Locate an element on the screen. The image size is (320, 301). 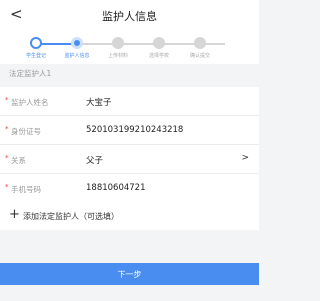
step-1-label: 学生登记 is located at coordinates (35, 56).